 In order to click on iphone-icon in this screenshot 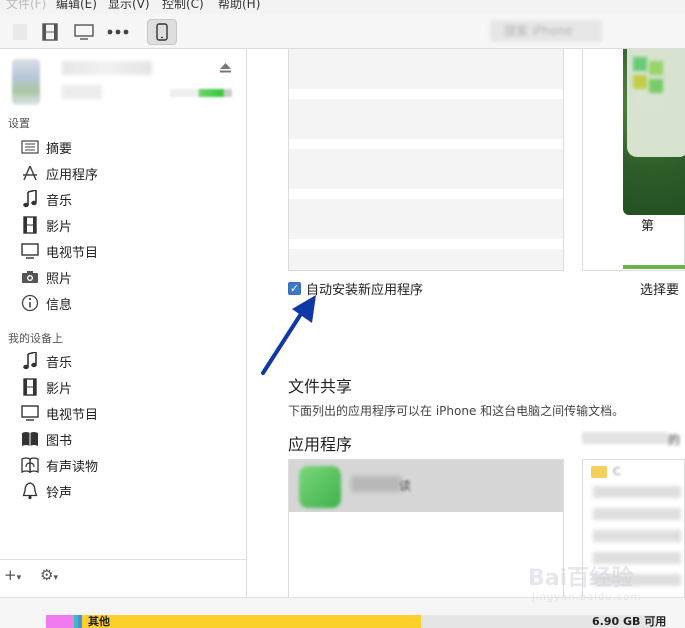, I will do `click(162, 32)`.